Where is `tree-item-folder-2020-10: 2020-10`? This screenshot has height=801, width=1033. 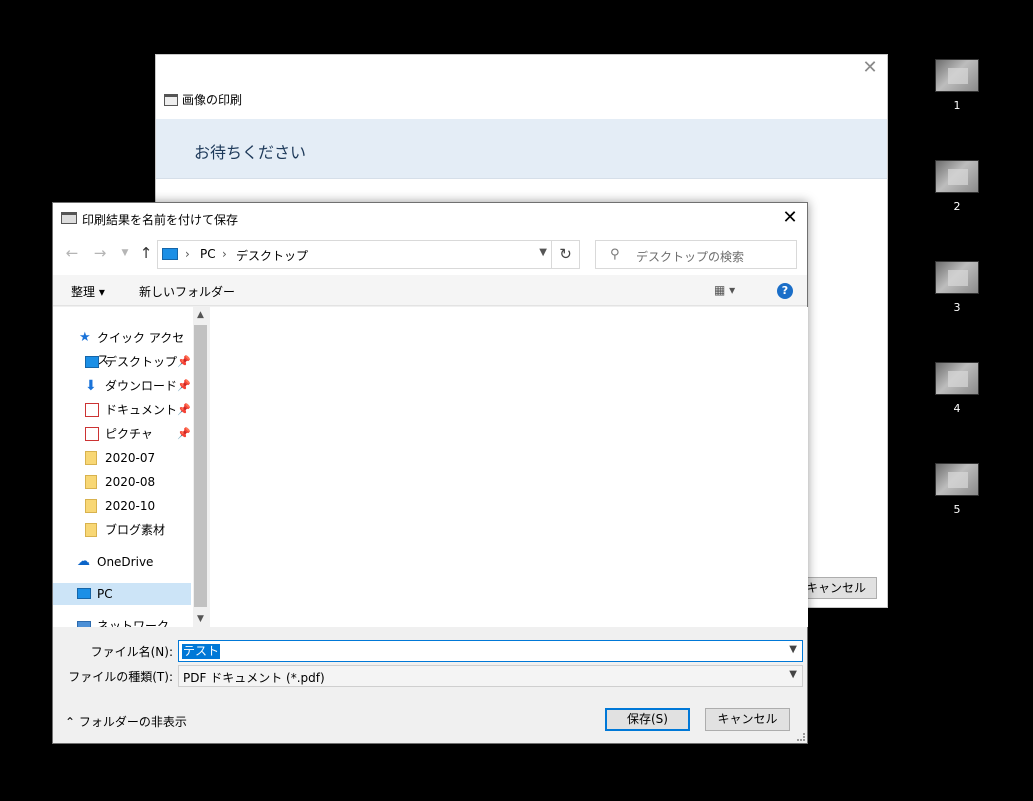 tree-item-folder-2020-10: 2020-10 is located at coordinates (122, 506).